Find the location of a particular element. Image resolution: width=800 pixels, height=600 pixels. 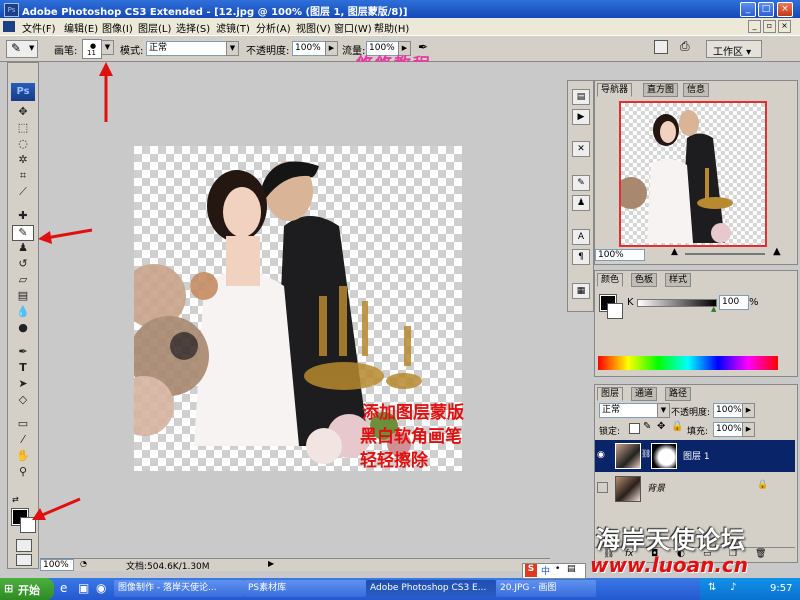

tab-channels: 通道 is located at coordinates (644, 394).